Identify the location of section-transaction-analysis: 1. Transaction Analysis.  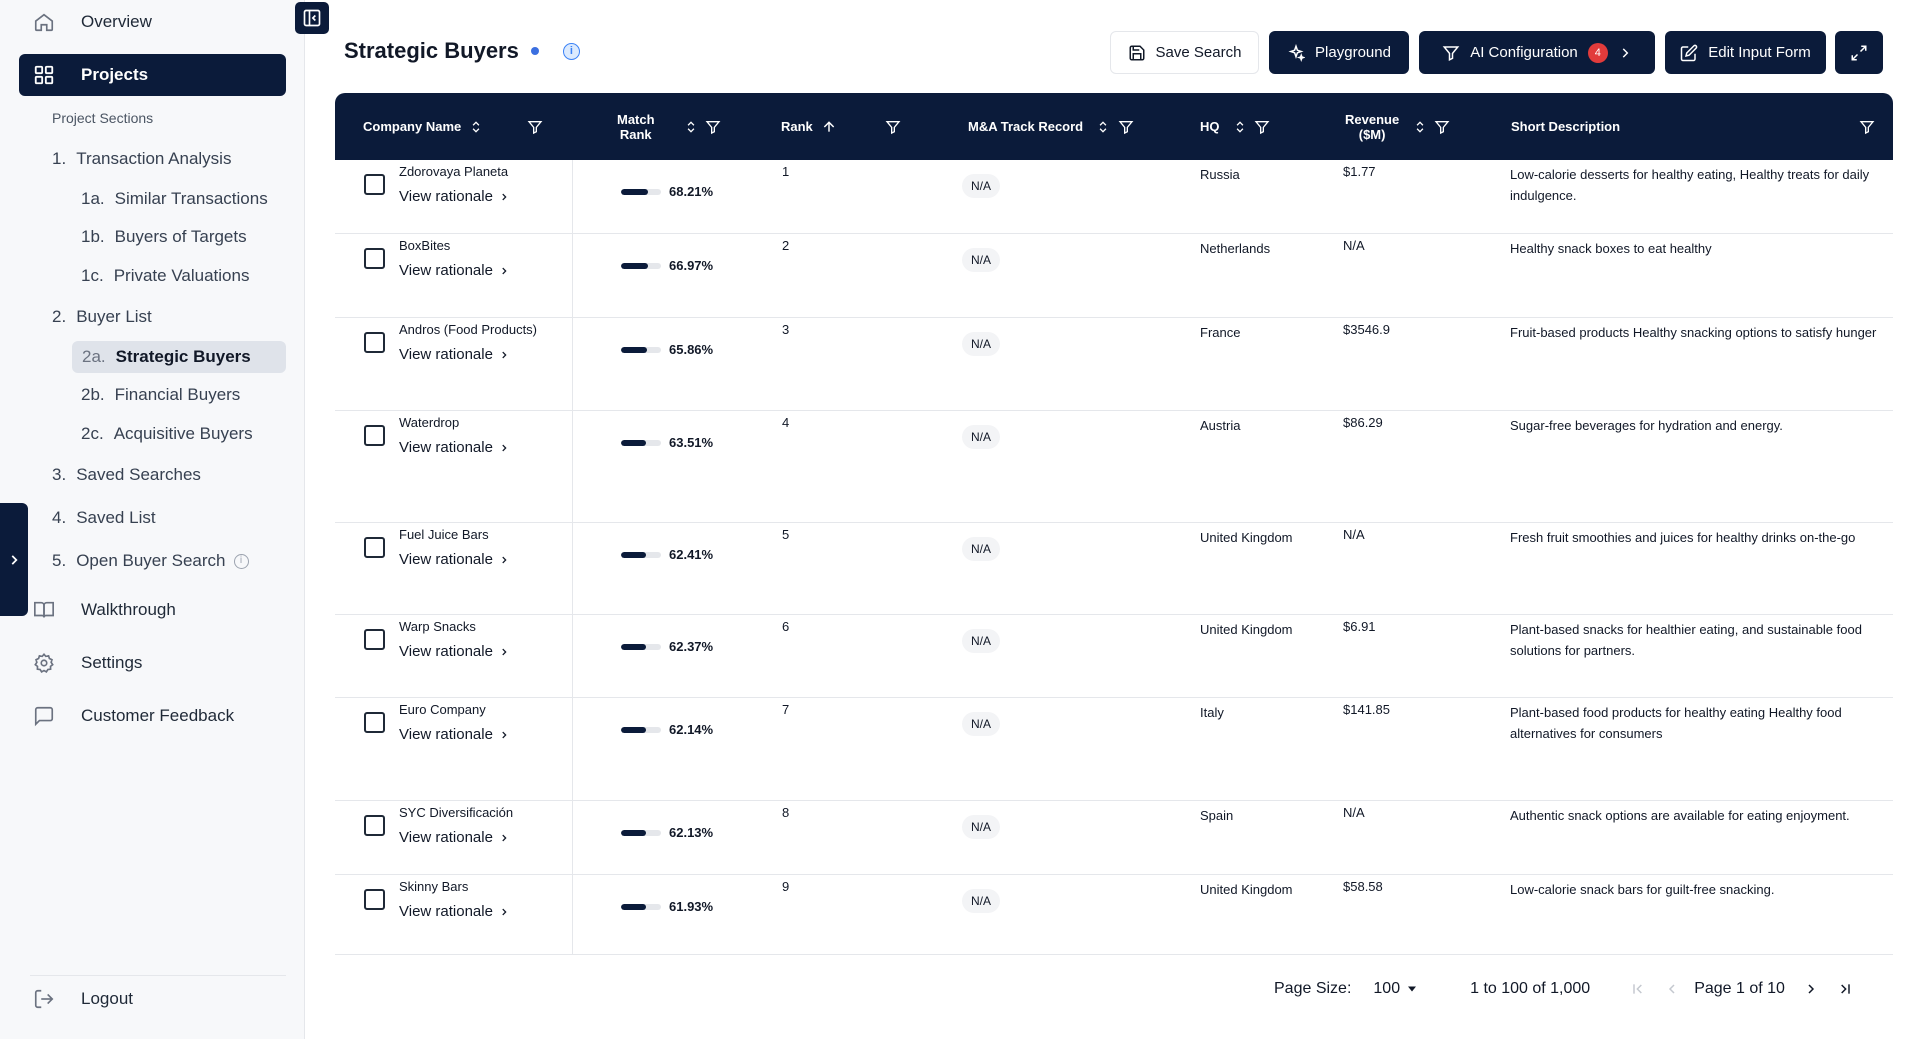
(141, 159).